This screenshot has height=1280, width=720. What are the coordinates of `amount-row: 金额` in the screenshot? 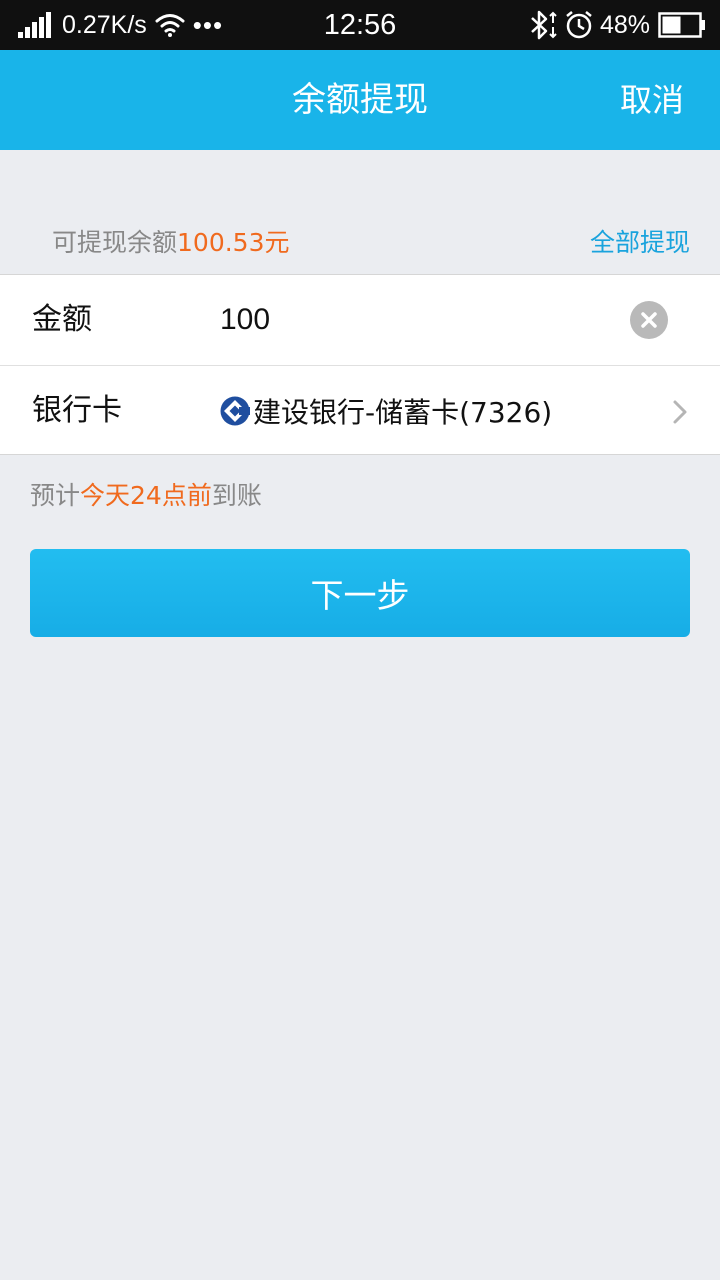 It's located at (360, 320).